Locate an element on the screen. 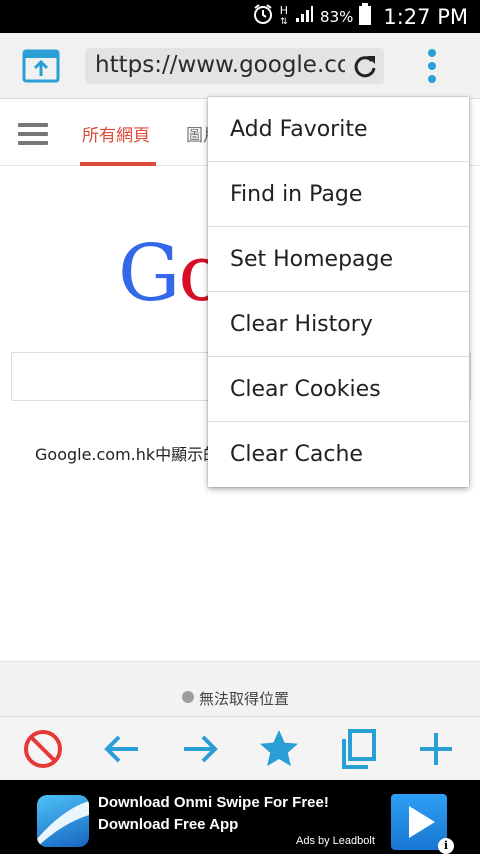 The image size is (480, 854). battery-icon is located at coordinates (365, 16).